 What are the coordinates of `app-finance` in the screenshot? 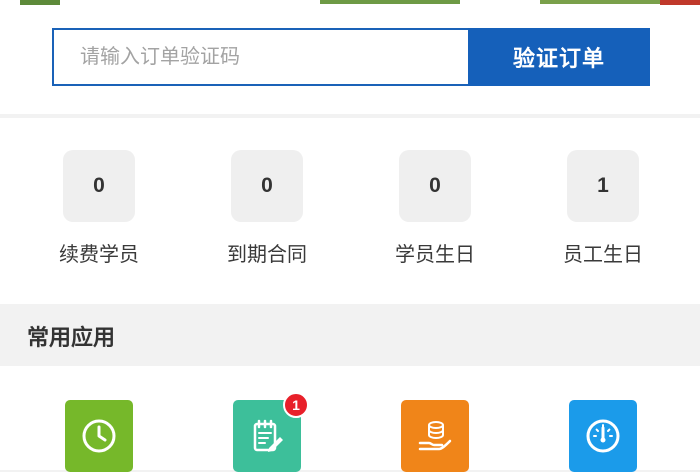 It's located at (435, 436).